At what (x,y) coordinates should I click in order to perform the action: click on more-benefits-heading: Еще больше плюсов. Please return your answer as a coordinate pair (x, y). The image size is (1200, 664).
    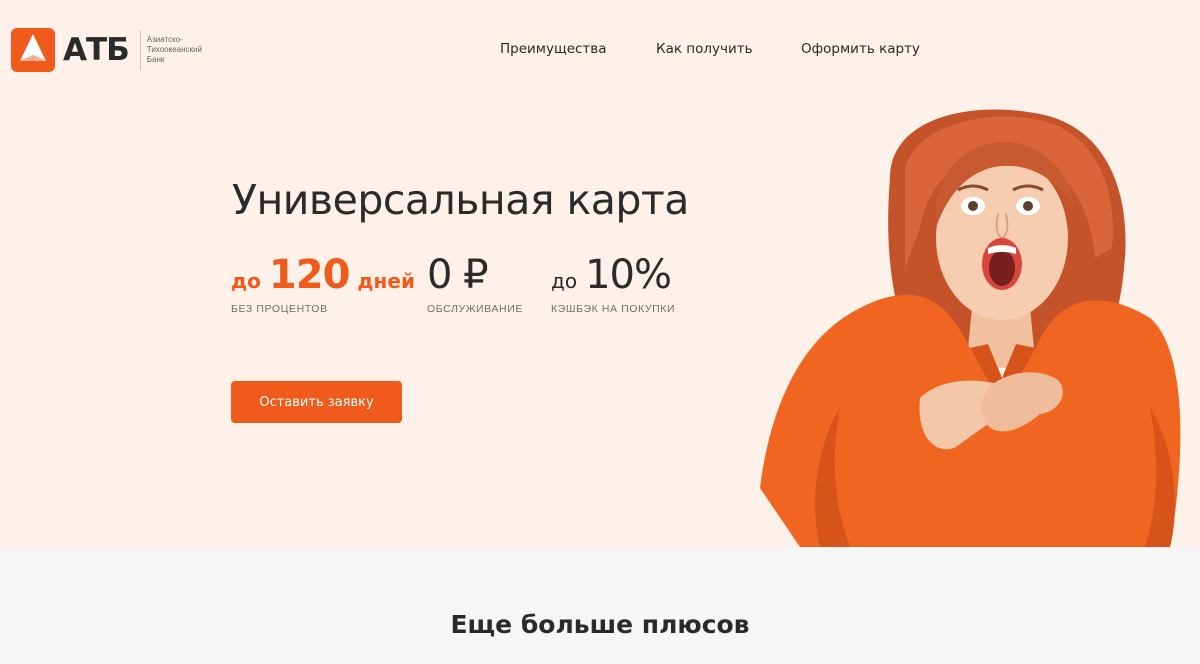
    Looking at the image, I should click on (600, 624).